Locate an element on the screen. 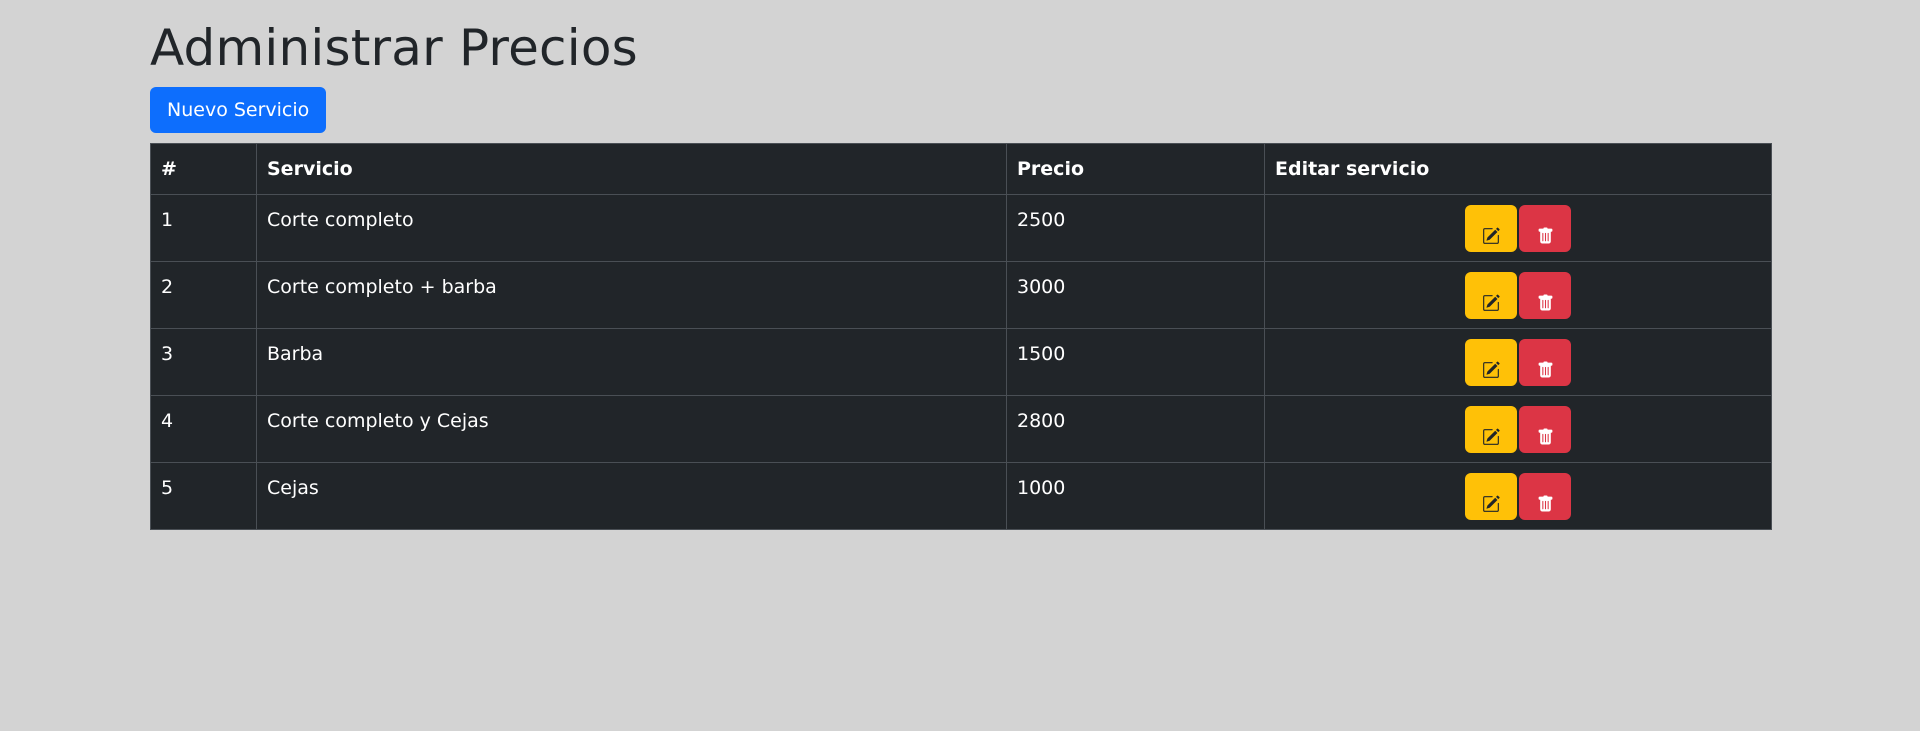  row-price: 1000 is located at coordinates (1135, 496).